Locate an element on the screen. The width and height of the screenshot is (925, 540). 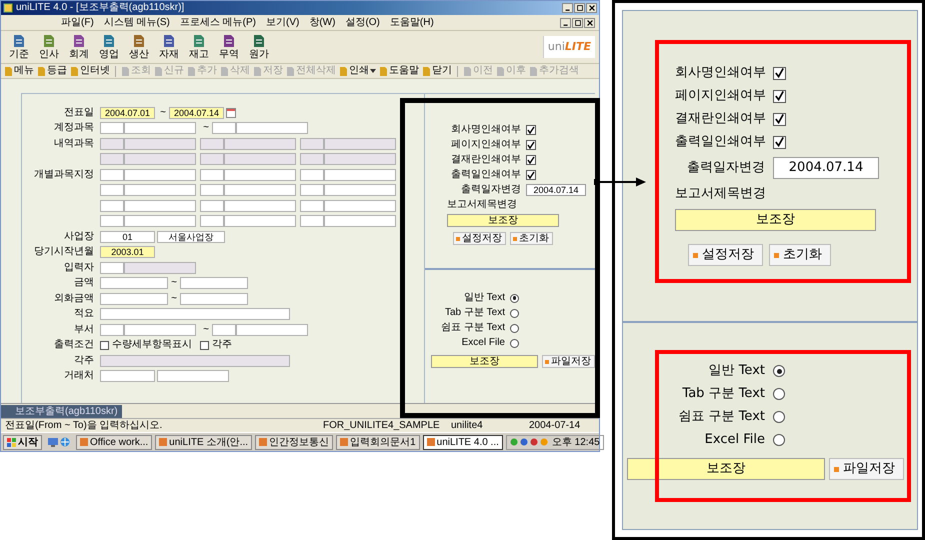
module-button: 인사 is located at coordinates (49, 47).